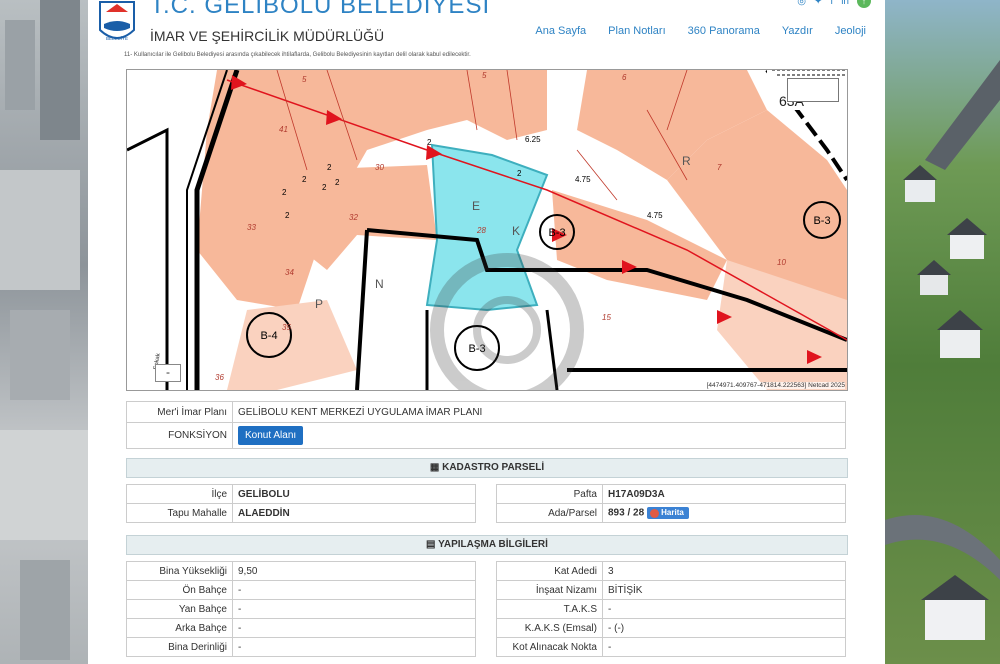 Image resolution: width=1000 pixels, height=664 pixels. I want to click on map-button-label: Harita, so click(672, 513).